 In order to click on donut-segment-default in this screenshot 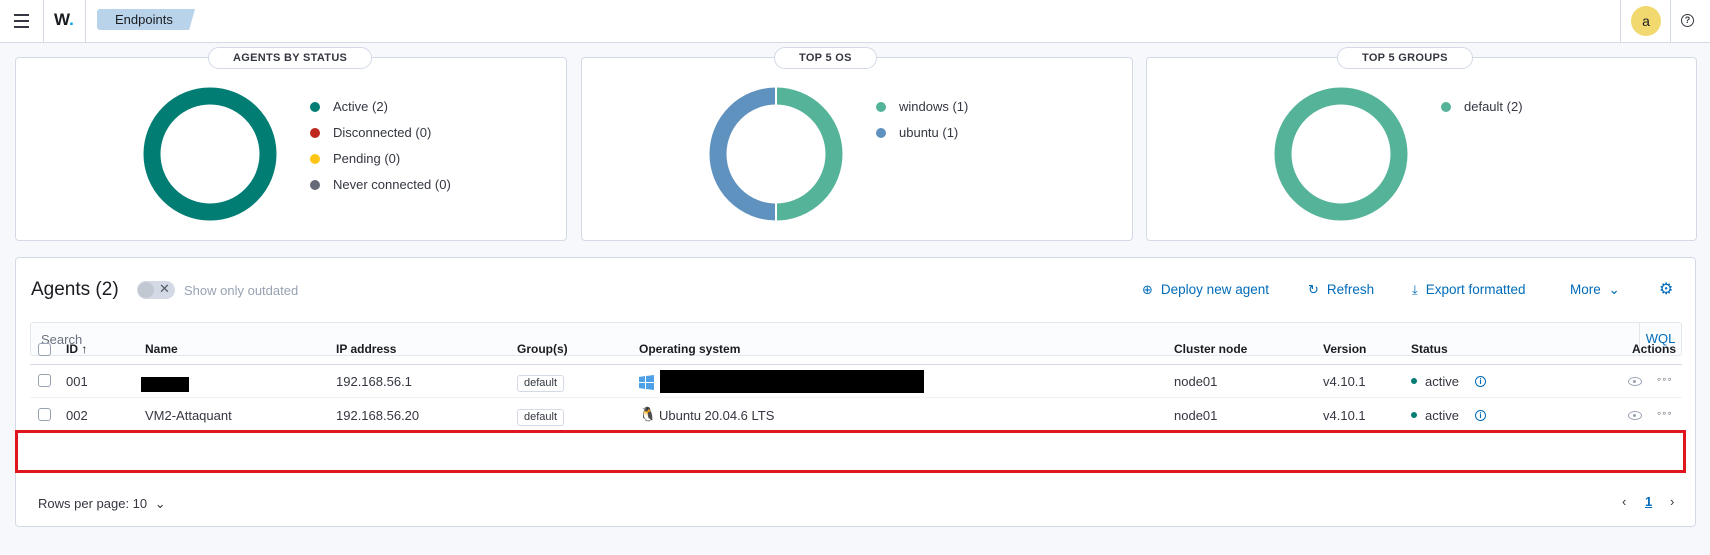, I will do `click(1341, 154)`.